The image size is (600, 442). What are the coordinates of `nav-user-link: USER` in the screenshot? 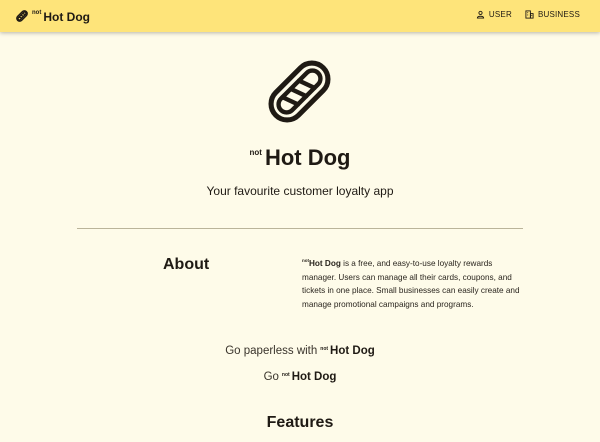 It's located at (494, 14).